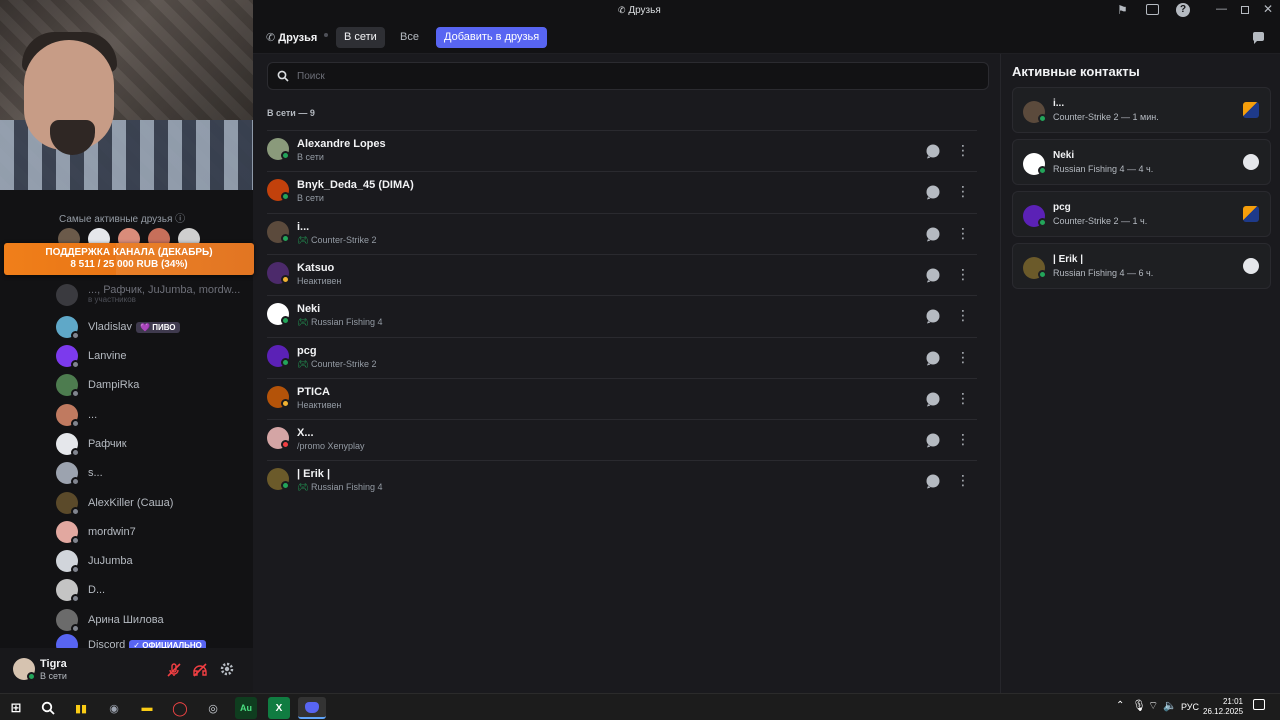 Image resolution: width=1280 pixels, height=720 pixels. What do you see at coordinates (1223, 707) in the screenshot?
I see `clock: 21:01 26.12.2025` at bounding box center [1223, 707].